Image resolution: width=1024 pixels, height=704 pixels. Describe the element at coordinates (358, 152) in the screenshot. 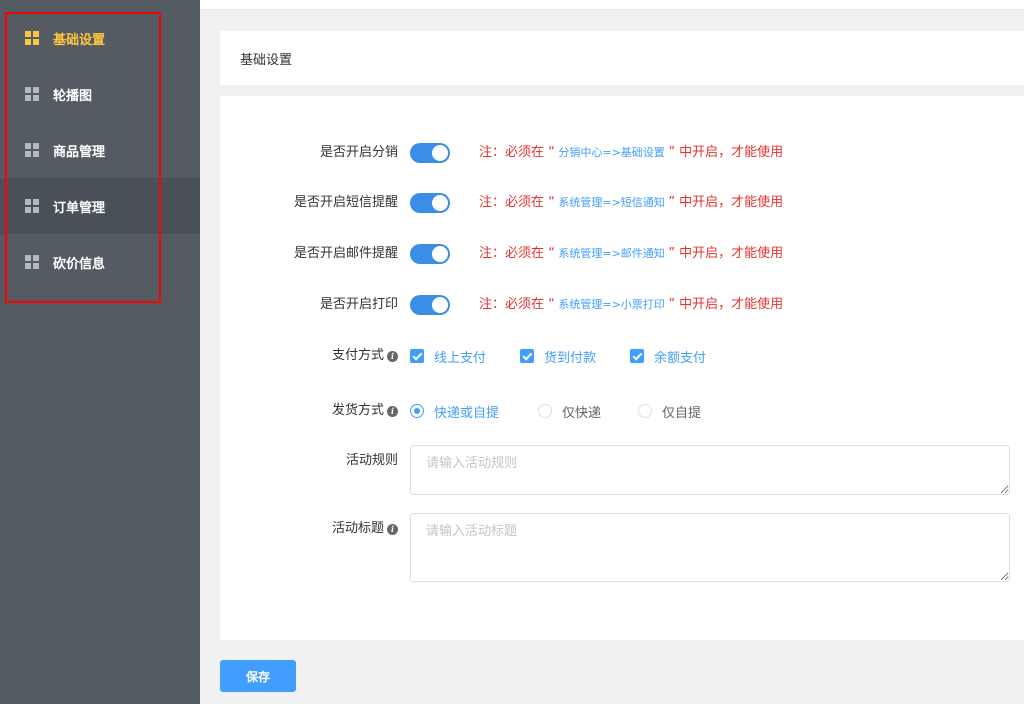

I see `field-label: 是否开启分销` at that location.